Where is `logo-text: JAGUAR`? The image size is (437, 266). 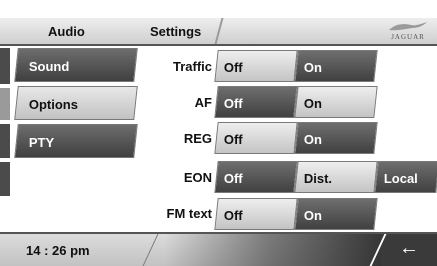
logo-text: JAGUAR is located at coordinates (408, 37).